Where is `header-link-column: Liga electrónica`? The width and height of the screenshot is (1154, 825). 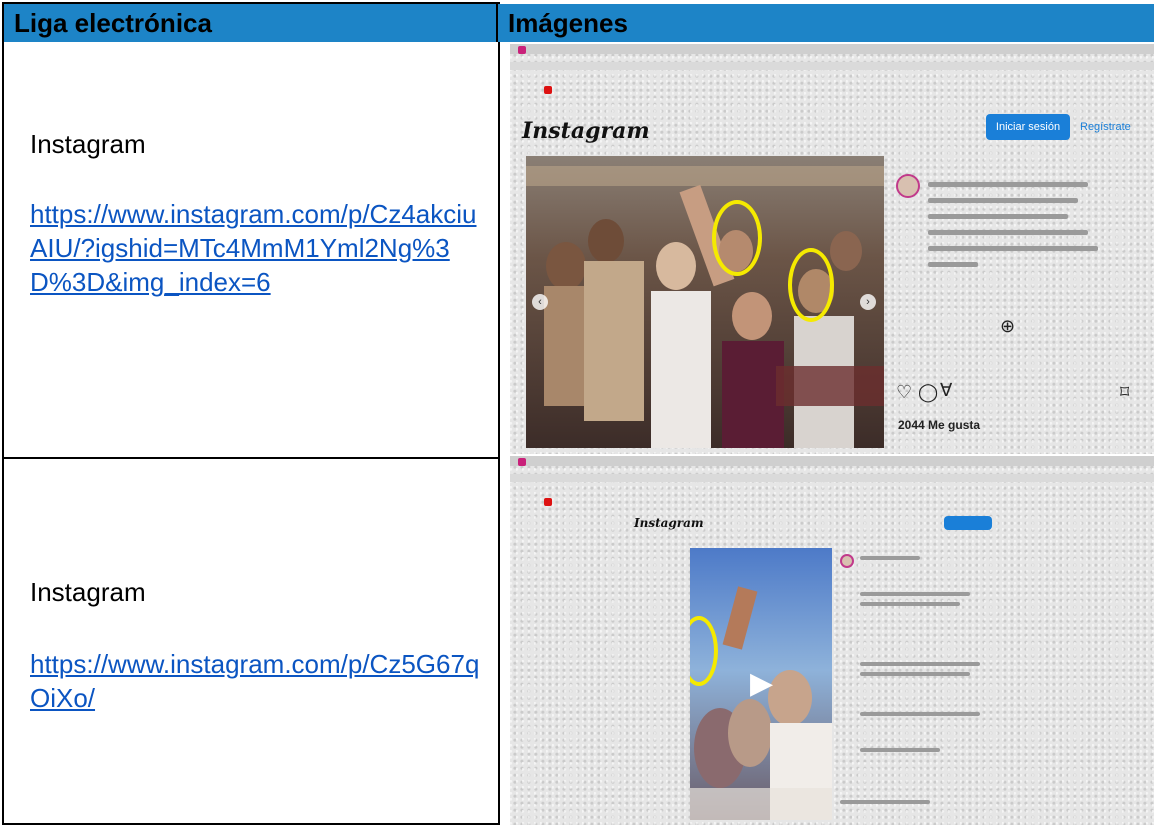
header-link-column: Liga electrónica is located at coordinates (251, 23).